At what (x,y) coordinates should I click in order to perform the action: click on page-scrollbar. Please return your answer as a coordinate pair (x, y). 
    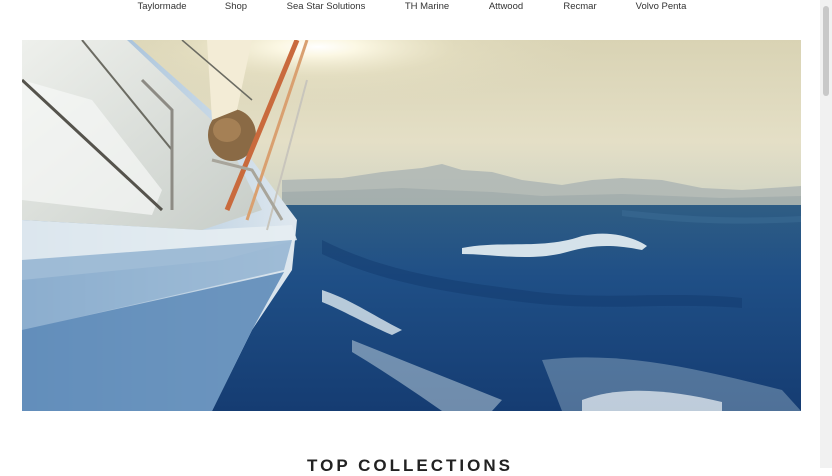
    Looking at the image, I should click on (826, 234).